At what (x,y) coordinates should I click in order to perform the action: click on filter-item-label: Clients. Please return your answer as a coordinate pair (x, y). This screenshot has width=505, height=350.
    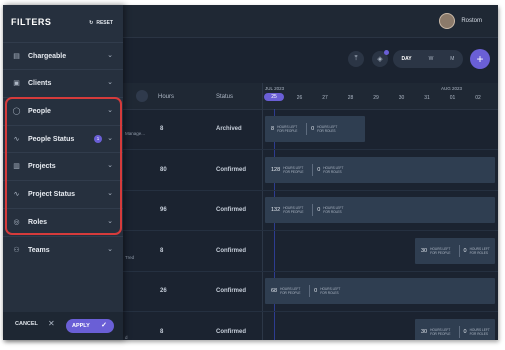
    Looking at the image, I should click on (40, 83).